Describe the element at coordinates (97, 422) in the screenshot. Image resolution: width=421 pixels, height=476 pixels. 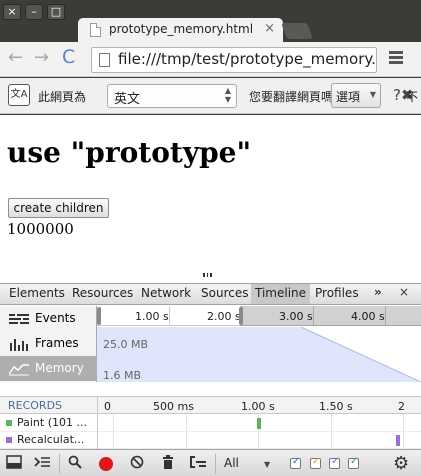
I see `records-divider` at that location.